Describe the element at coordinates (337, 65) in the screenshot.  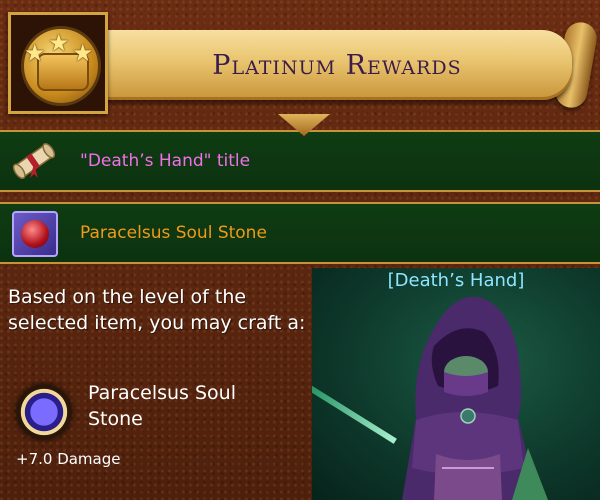
I see `page-title: Platinum Rewards` at that location.